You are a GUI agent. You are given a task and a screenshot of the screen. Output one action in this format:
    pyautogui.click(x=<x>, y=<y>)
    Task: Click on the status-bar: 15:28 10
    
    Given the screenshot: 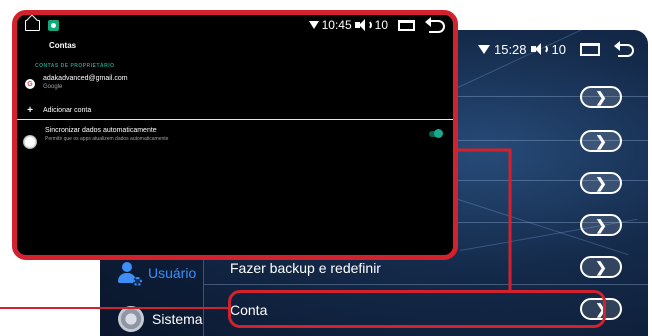 What is the action you would take?
    pyautogui.click(x=555, y=49)
    